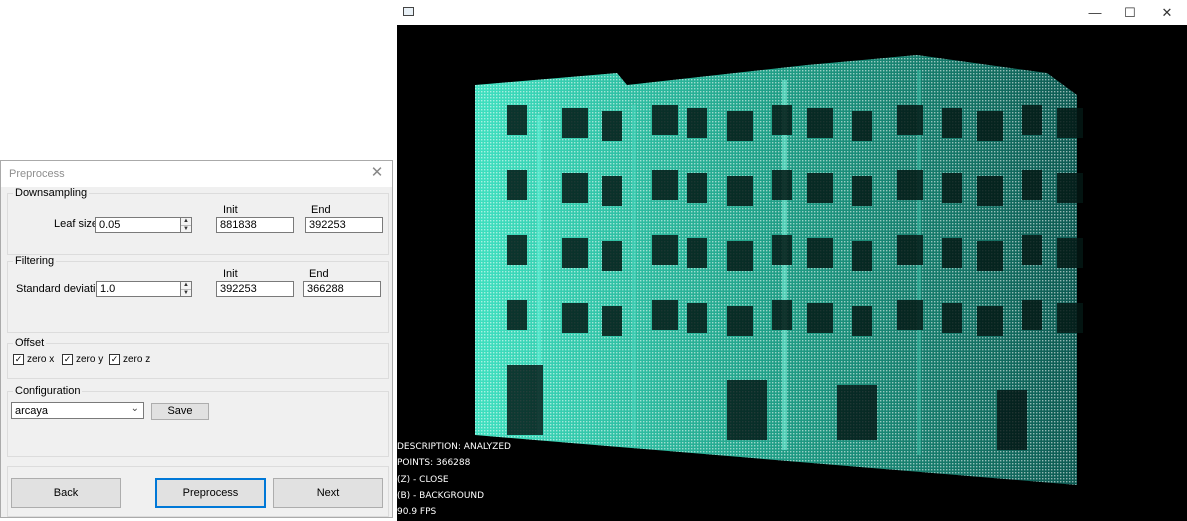 The image size is (1187, 521). What do you see at coordinates (76, 224) in the screenshot?
I see `leaf-size-label: Leaf size` at bounding box center [76, 224].